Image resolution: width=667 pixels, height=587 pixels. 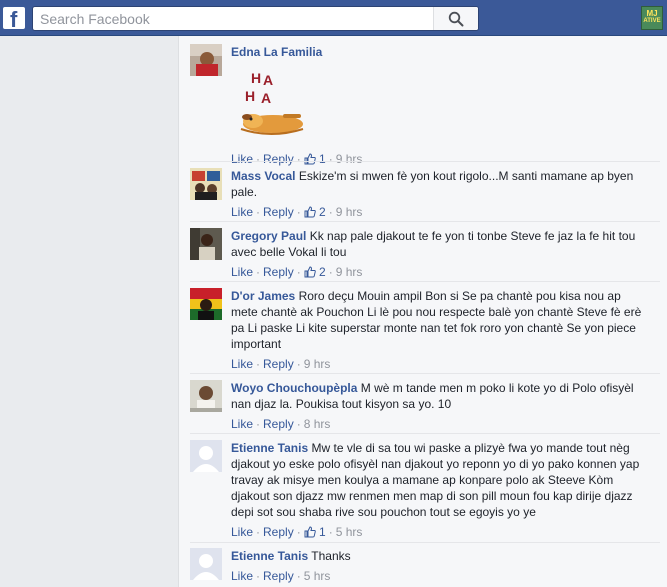 I want to click on comment-actions: Like · Reply · 5 hrs, so click(x=280, y=576).